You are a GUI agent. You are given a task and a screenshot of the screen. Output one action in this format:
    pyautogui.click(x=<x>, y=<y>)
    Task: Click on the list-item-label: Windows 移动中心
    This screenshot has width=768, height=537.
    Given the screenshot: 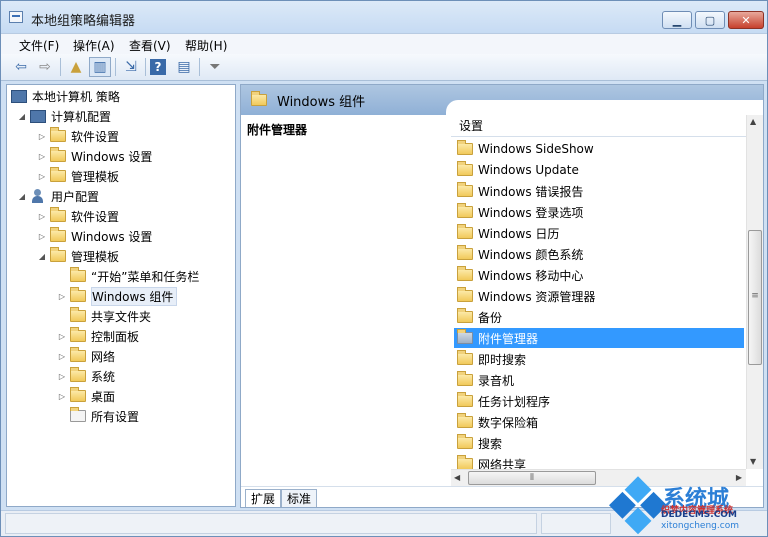 What is the action you would take?
    pyautogui.click(x=531, y=275)
    